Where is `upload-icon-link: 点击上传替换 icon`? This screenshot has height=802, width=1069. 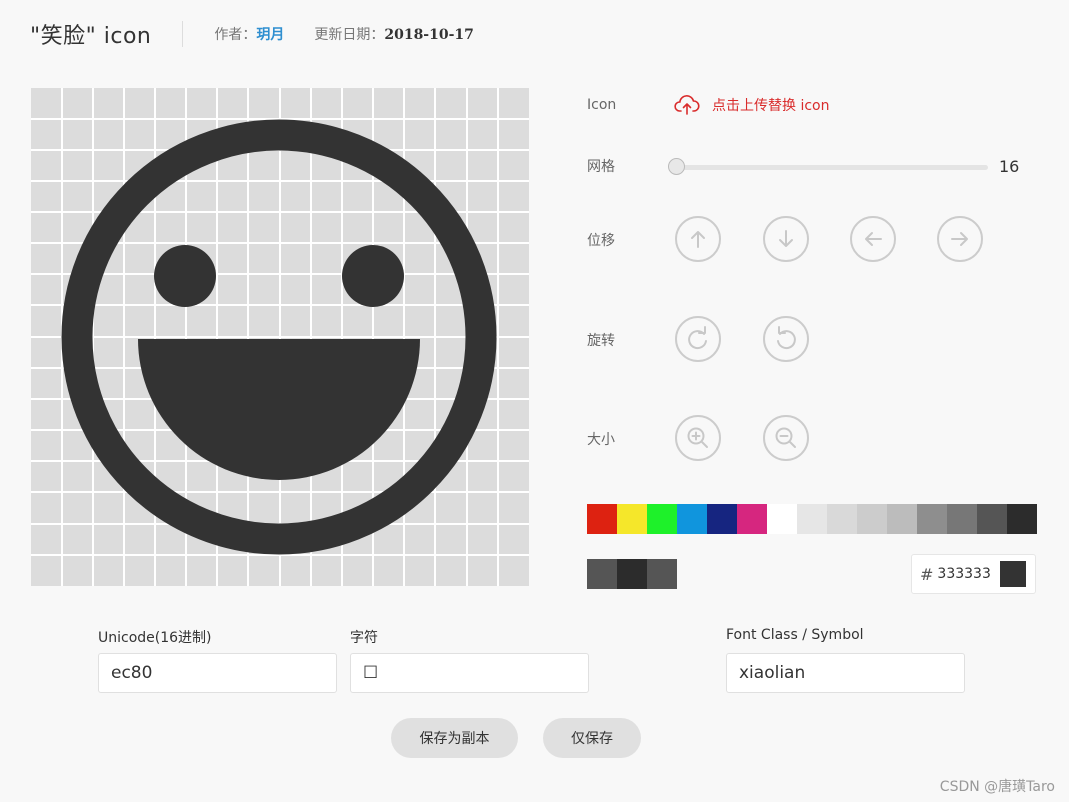
upload-icon-link: 点击上传替换 icon is located at coordinates (751, 105).